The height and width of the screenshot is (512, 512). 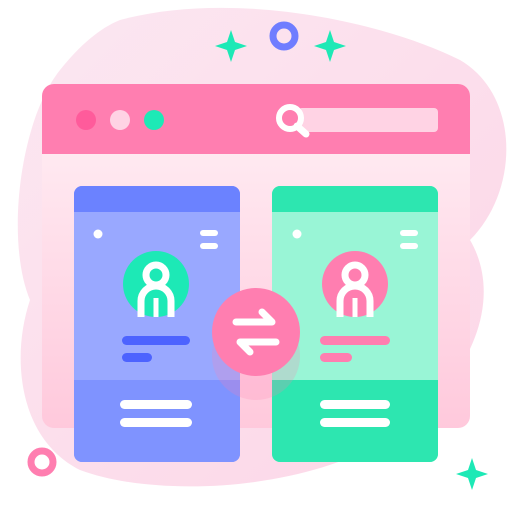 What do you see at coordinates (42, 462) in the screenshot?
I see `ring-icon` at bounding box center [42, 462].